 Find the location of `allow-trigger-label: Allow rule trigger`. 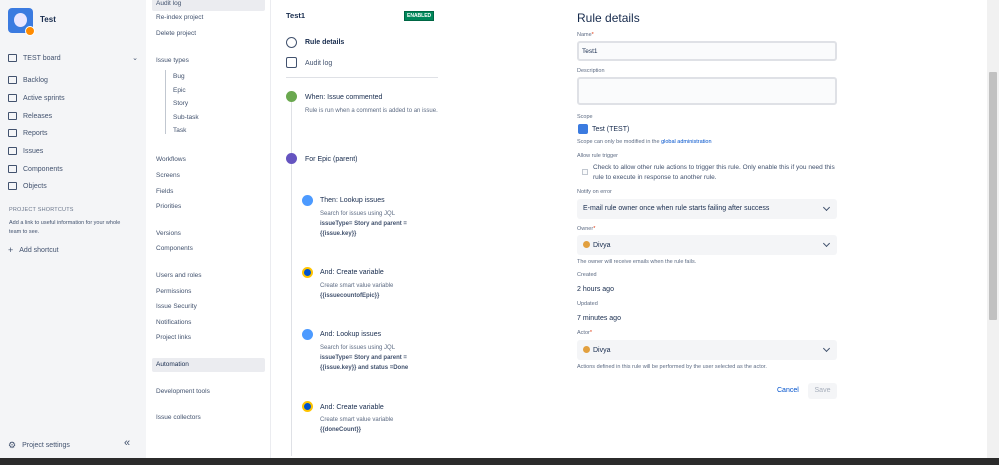

allow-trigger-label: Allow rule trigger is located at coordinates (597, 156).